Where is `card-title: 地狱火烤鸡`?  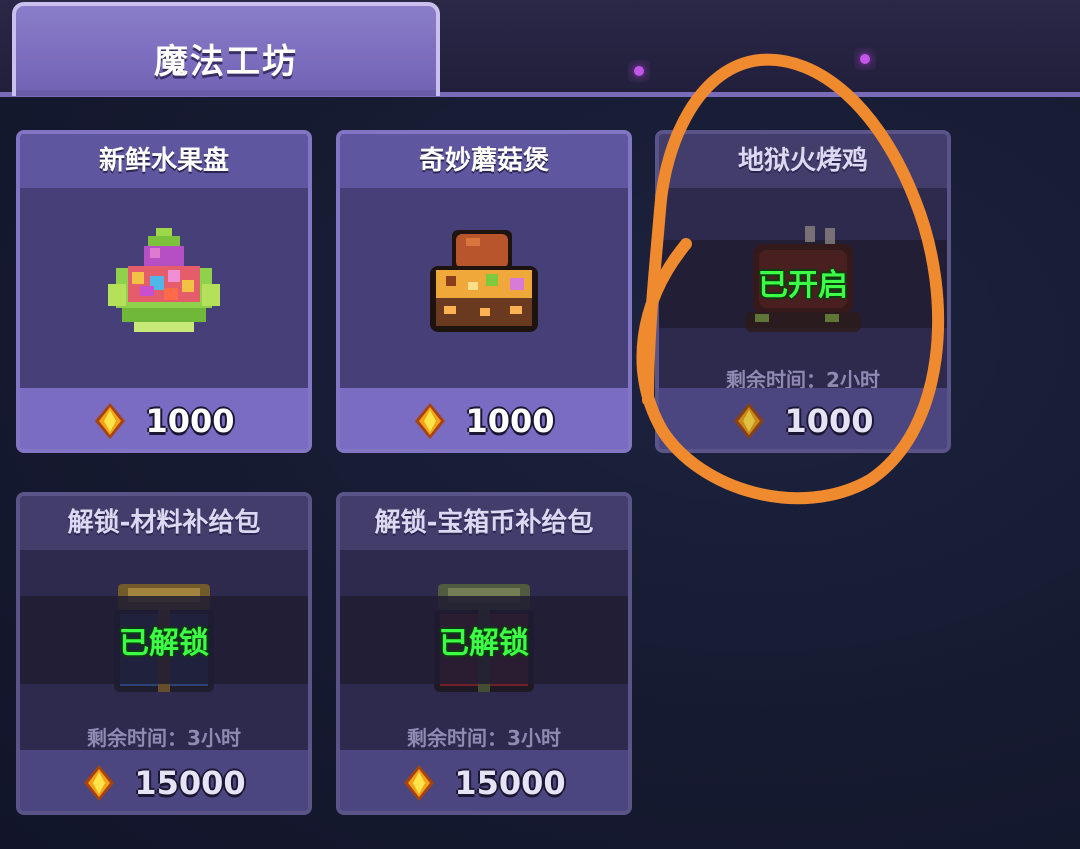
card-title: 地狱火烤鸡 is located at coordinates (803, 161).